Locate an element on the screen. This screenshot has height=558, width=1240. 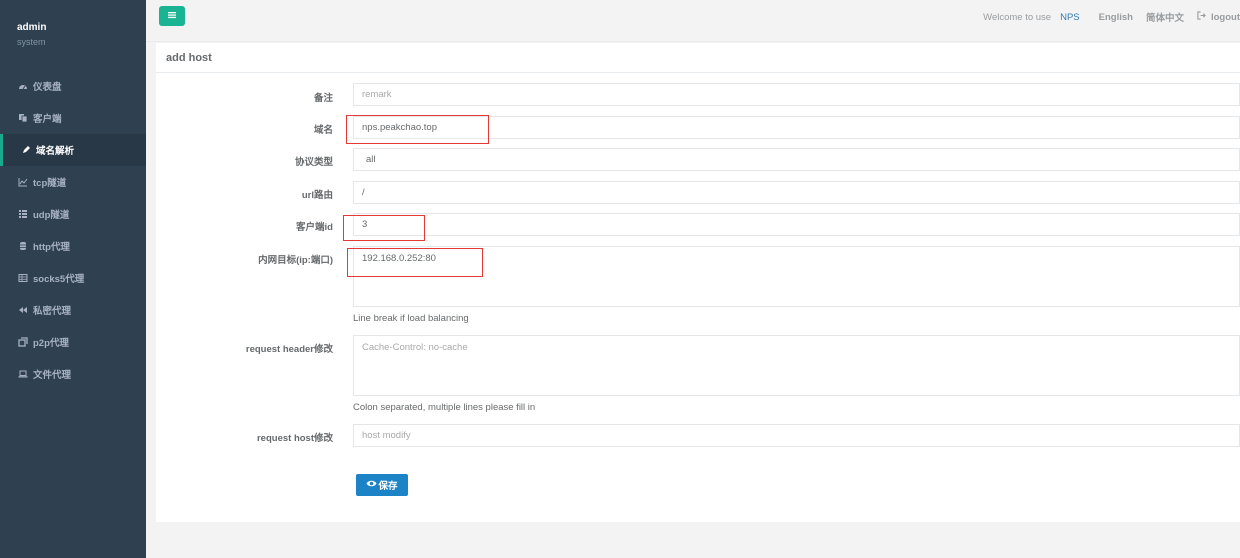
sidebar-item-socks5: socks5代理 is located at coordinates (73, 278).